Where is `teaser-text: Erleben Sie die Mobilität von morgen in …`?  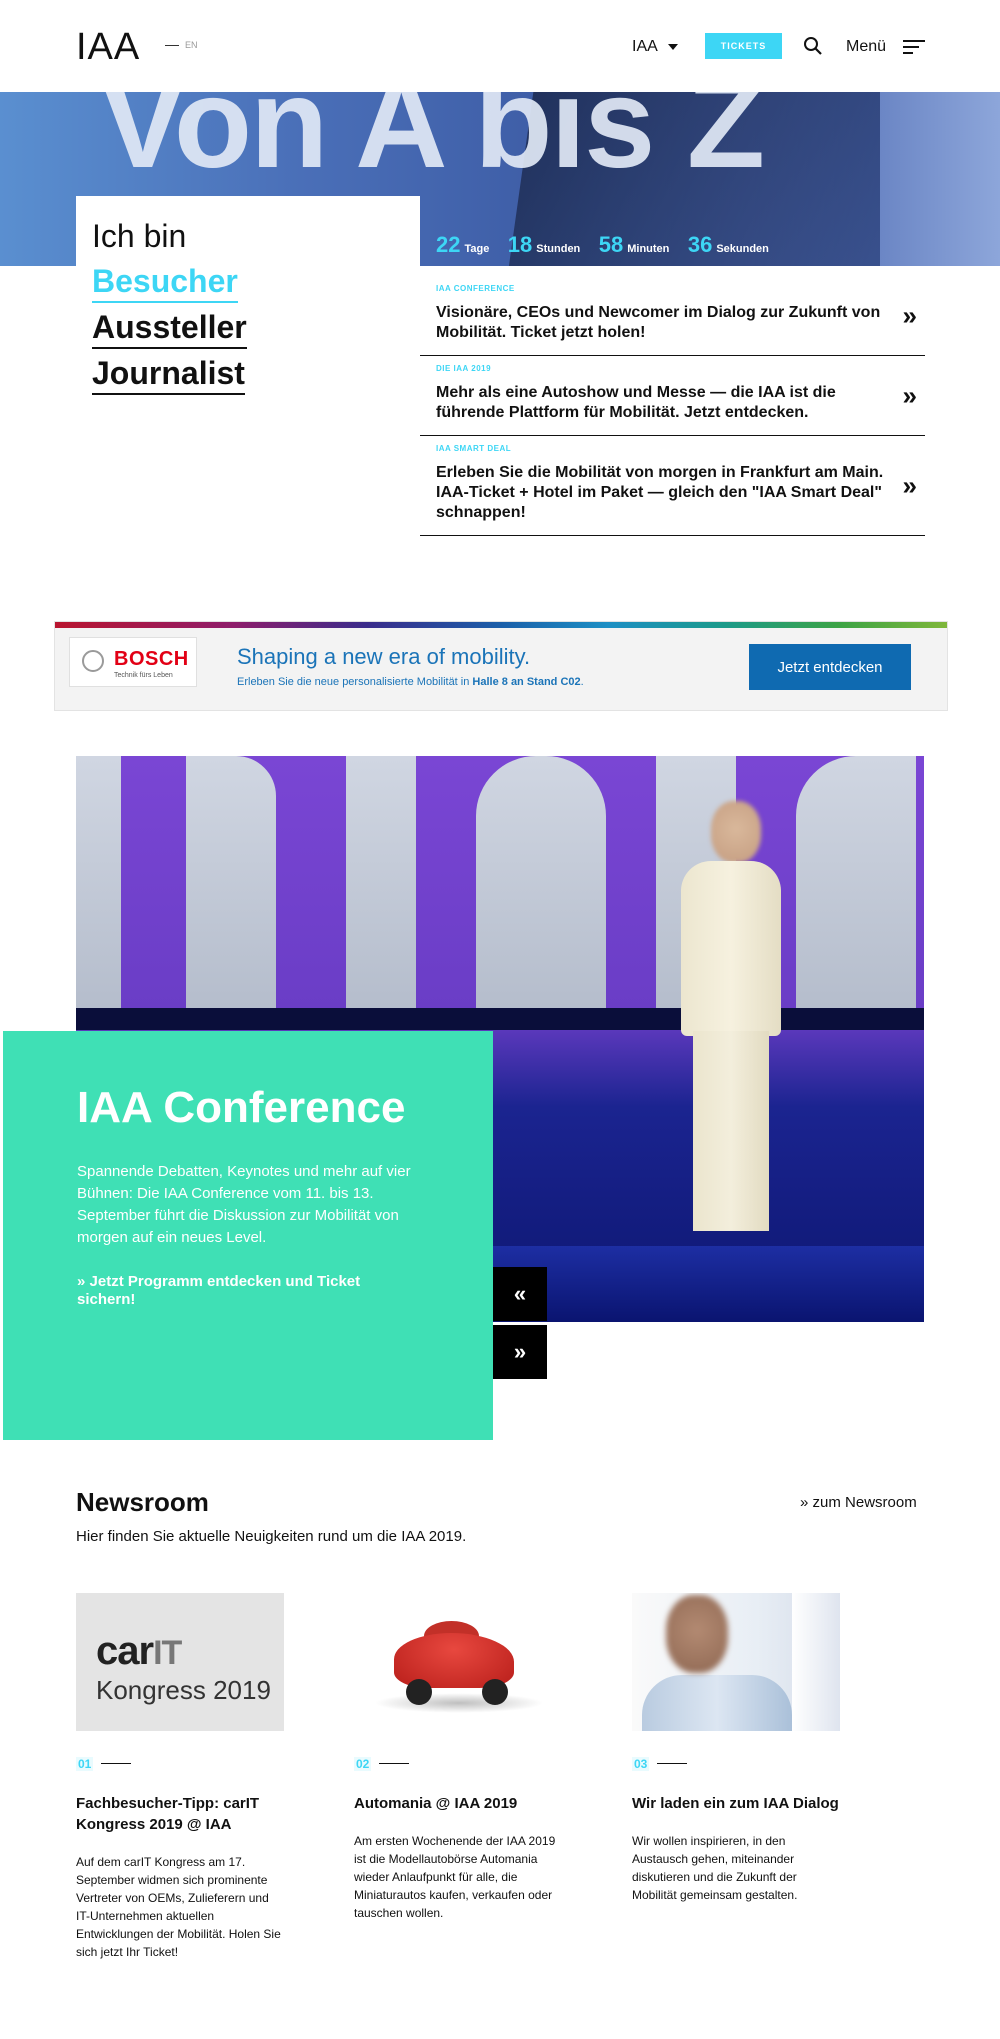 teaser-text: Erleben Sie die Mobilität von morgen in … is located at coordinates (660, 492).